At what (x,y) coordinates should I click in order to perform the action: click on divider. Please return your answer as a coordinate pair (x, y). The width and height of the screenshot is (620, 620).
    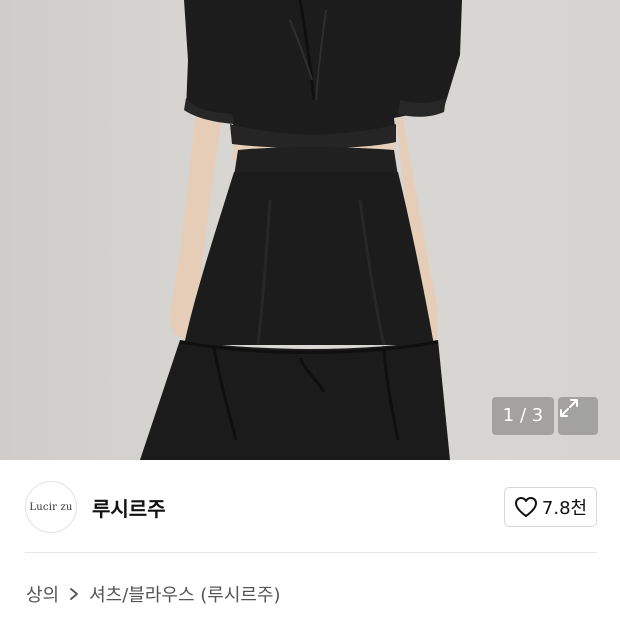
    Looking at the image, I should click on (311, 552).